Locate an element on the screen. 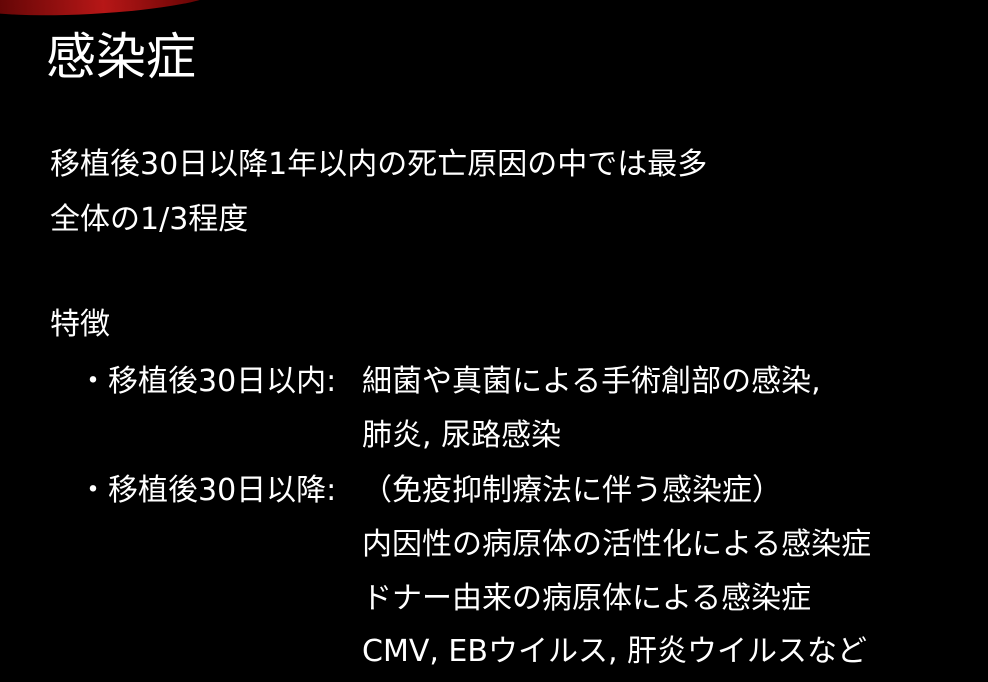 The height and width of the screenshot is (682, 988). intro-line-2: 全体の1/3程度 is located at coordinates (149, 219).